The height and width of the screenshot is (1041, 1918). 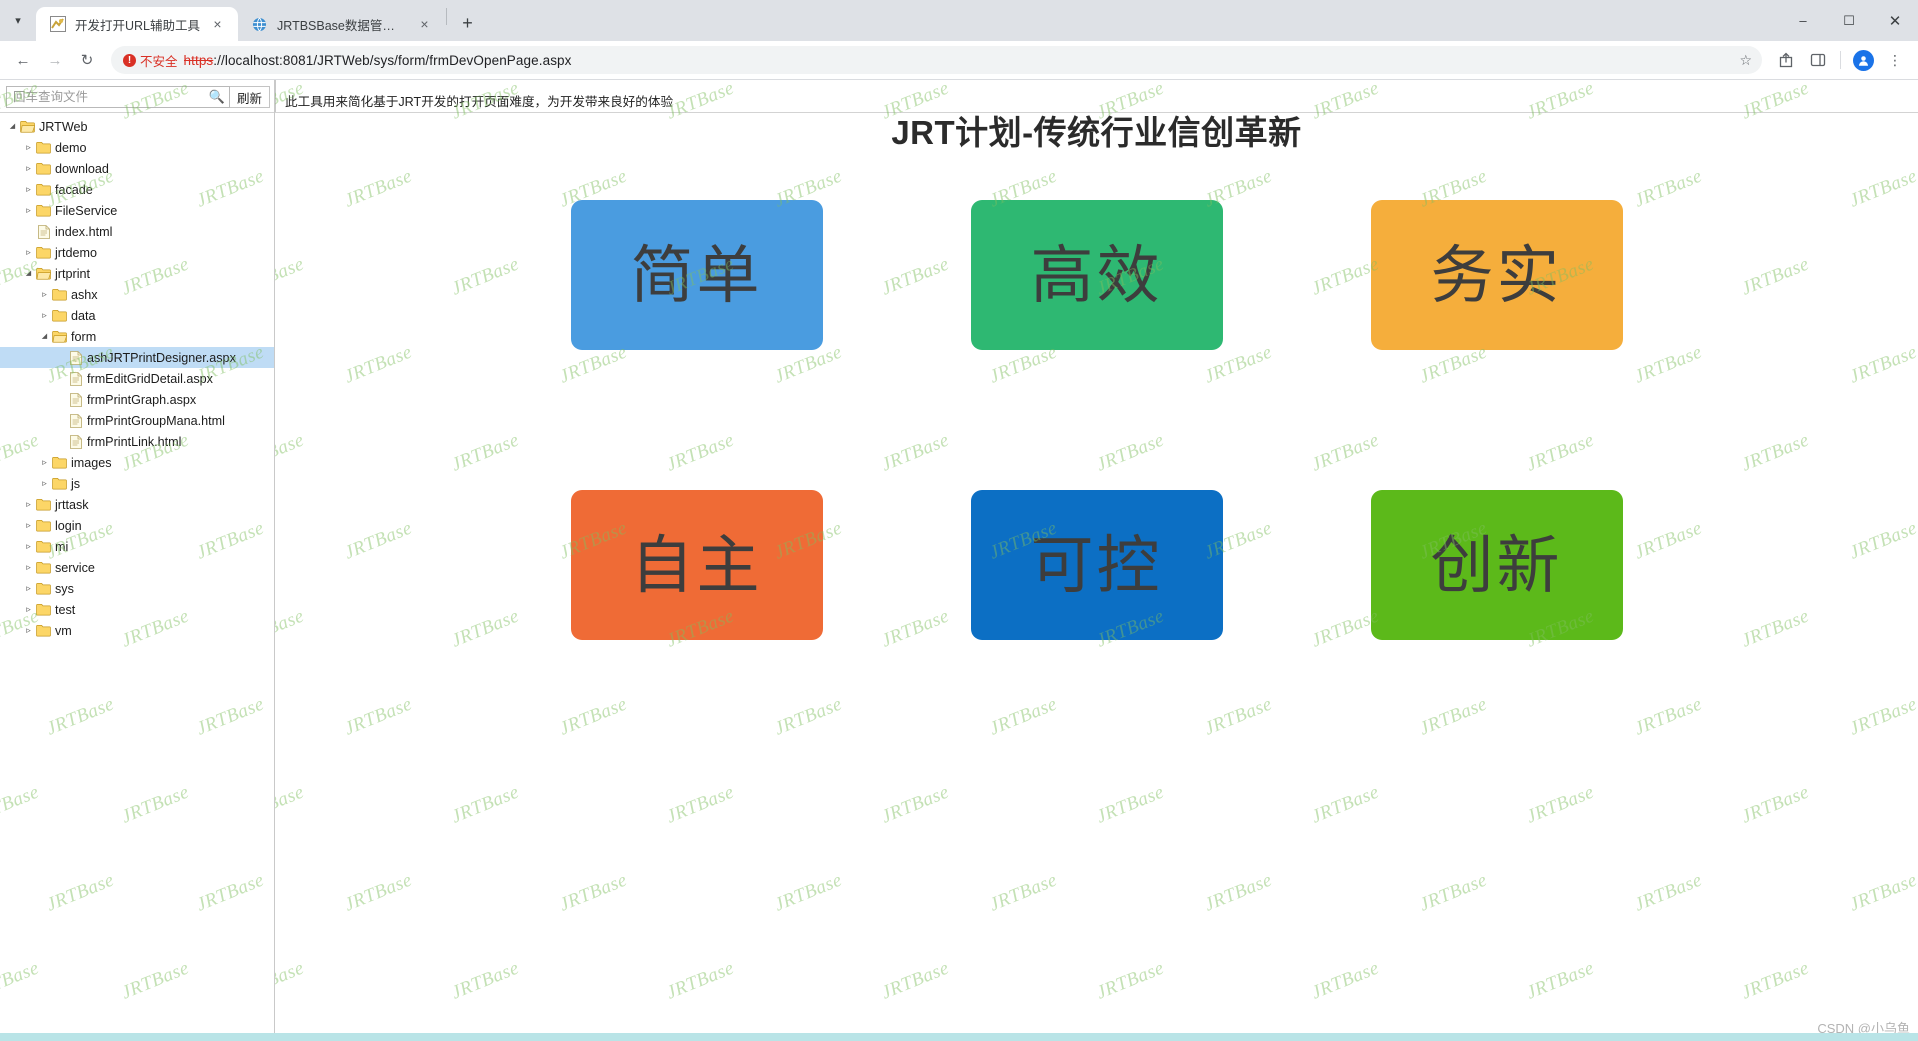 I want to click on url-scheme: https, so click(x=198, y=60).